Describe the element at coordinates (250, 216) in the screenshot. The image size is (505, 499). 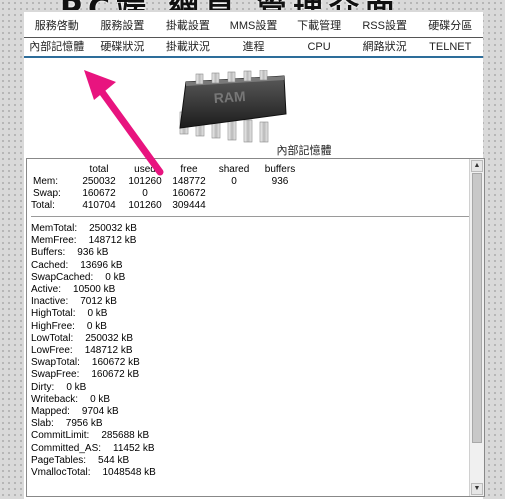
I see `section-divider` at that location.